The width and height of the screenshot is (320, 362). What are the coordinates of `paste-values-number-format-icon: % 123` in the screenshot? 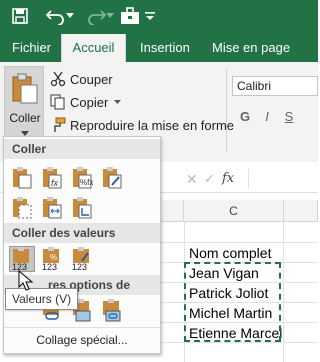 It's located at (52, 259).